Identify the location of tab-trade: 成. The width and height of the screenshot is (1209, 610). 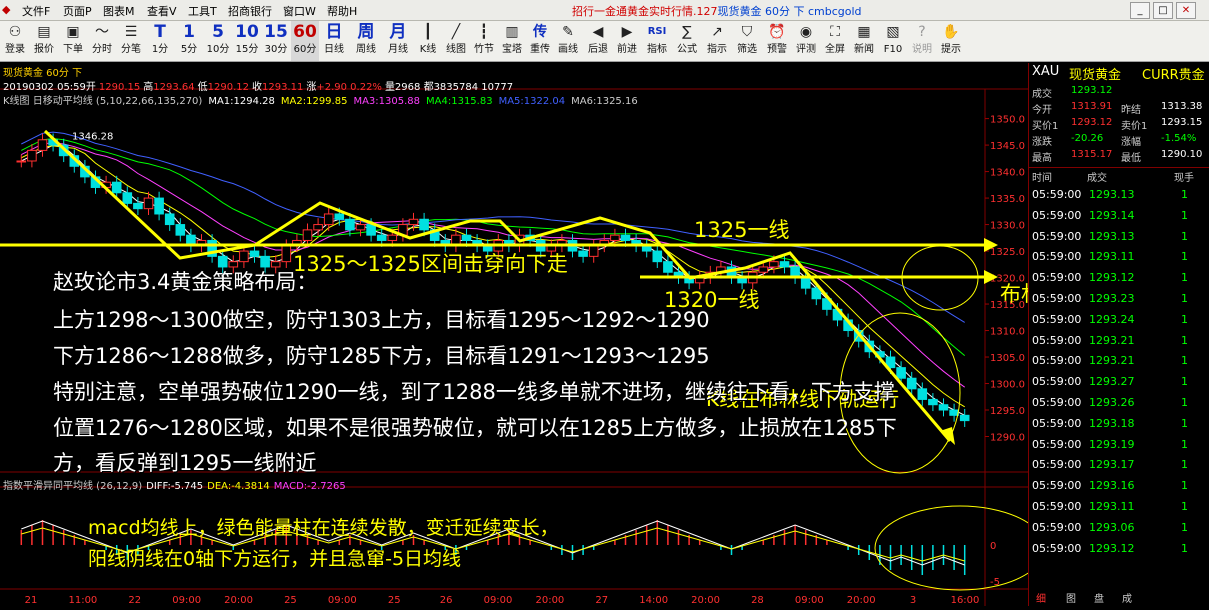
(1127, 597).